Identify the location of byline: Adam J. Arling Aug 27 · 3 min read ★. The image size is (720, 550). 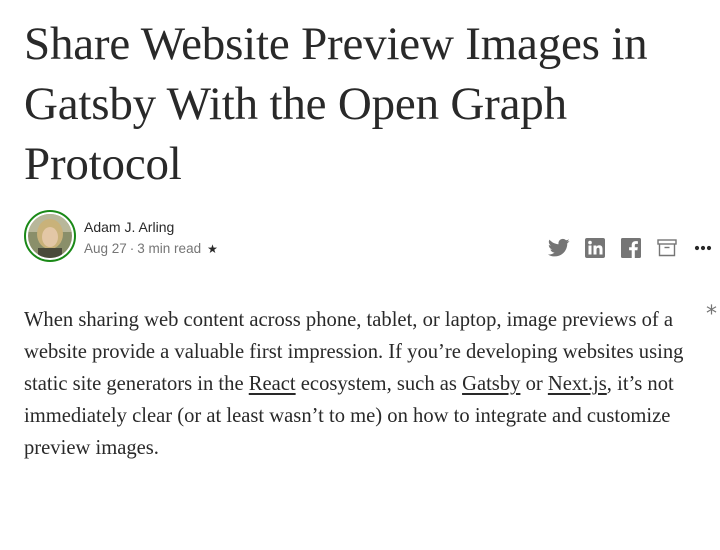
(369, 238).